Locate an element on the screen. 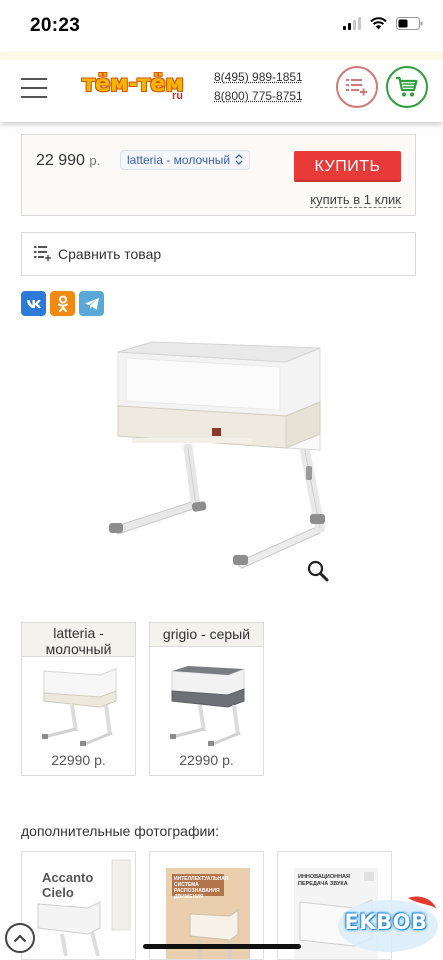 The width and height of the screenshot is (443, 960). ok-share-button is located at coordinates (62, 303).